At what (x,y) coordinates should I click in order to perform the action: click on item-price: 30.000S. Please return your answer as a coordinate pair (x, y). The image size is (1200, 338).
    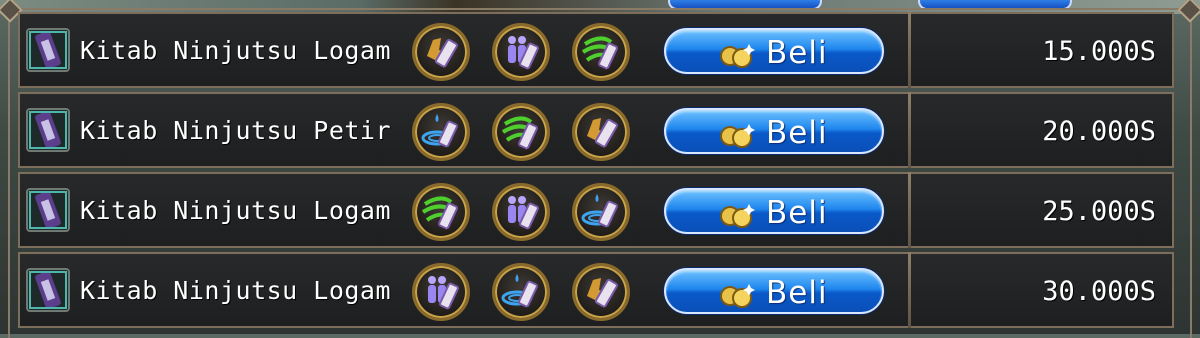
    Looking at the image, I should click on (1099, 291).